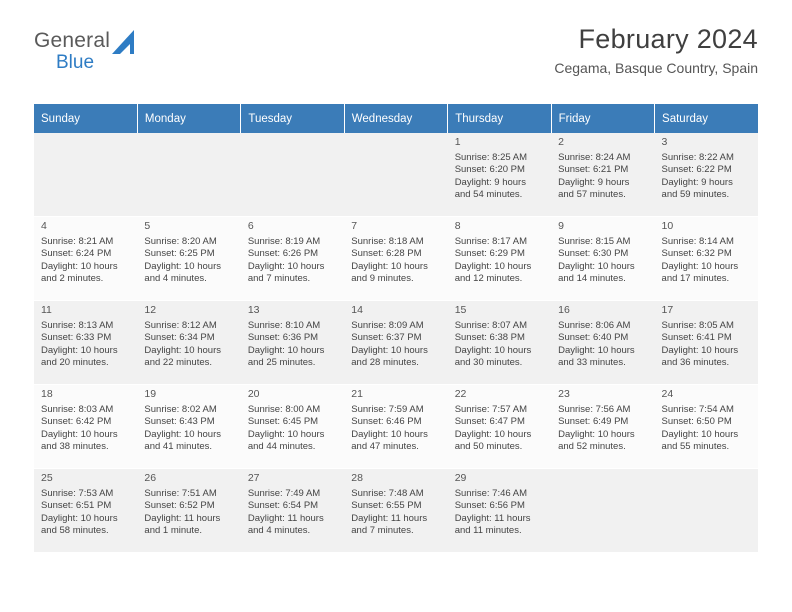 The image size is (792, 612). What do you see at coordinates (86, 118) in the screenshot?
I see `weekday-header-sunday: Sunday` at bounding box center [86, 118].